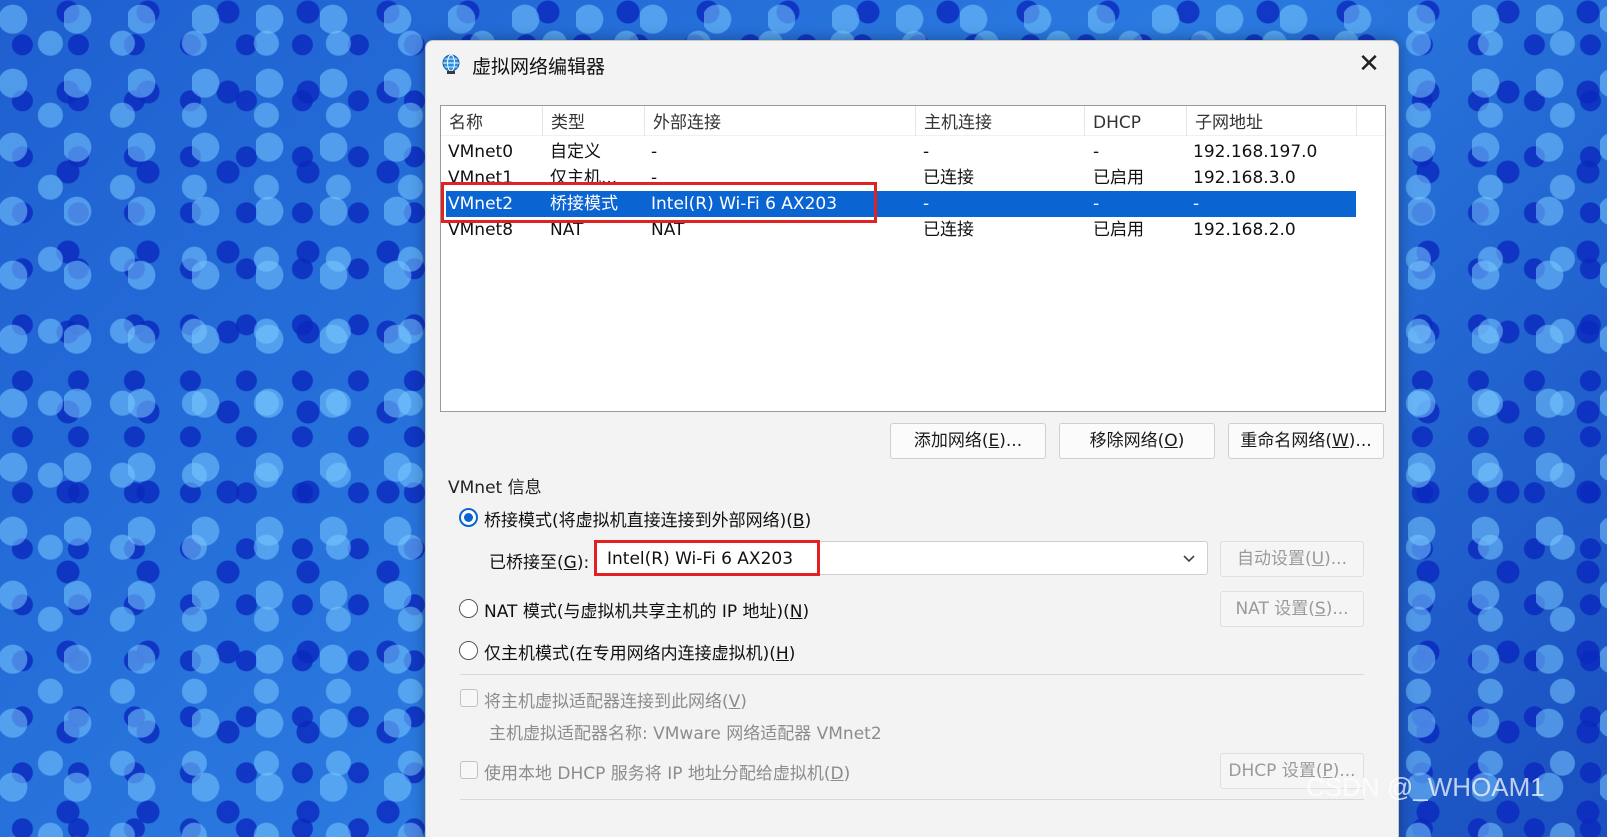  I want to click on table-row: VMnet0 自定义 - - - 192.168.197.0, so click(901, 152).